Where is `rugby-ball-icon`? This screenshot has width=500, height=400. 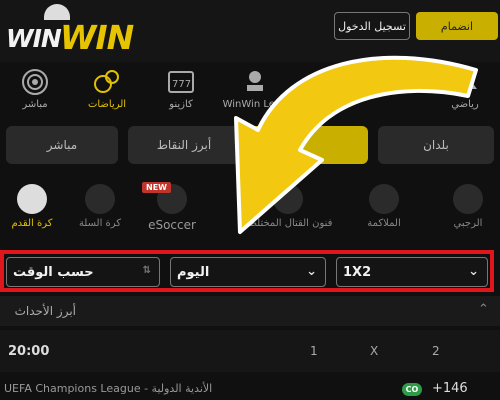
rugby-ball-icon is located at coordinates (468, 199).